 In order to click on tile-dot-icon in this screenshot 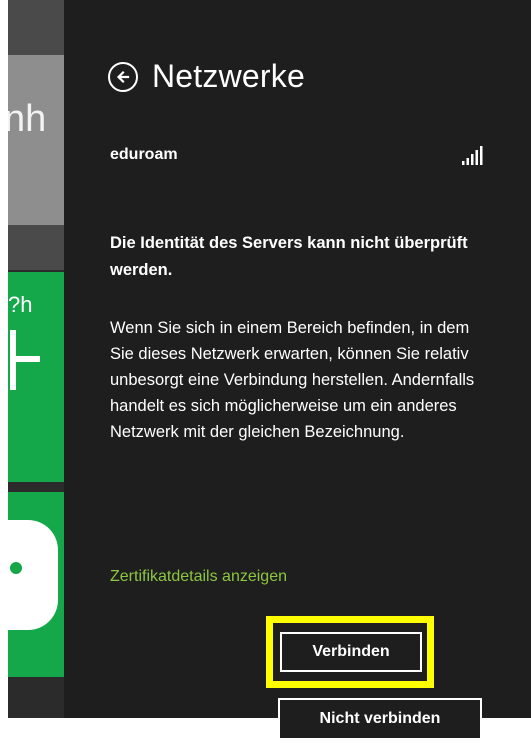, I will do `click(16, 568)`.